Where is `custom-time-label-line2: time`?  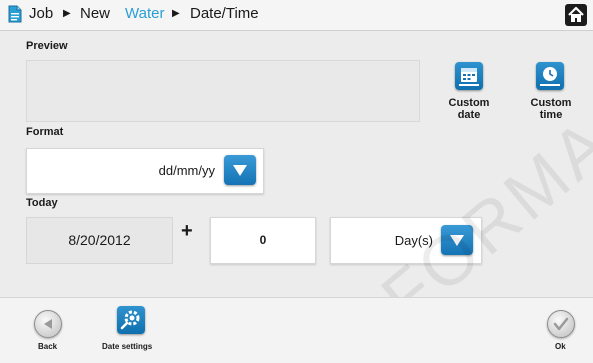
custom-time-label-line2: time is located at coordinates (551, 115).